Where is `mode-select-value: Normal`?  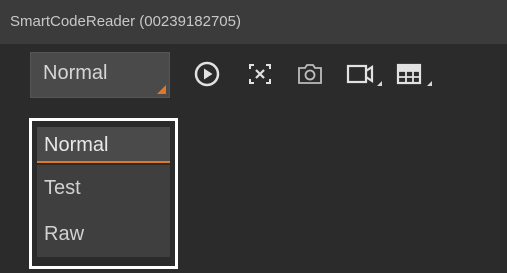 mode-select-value: Normal is located at coordinates (75, 73).